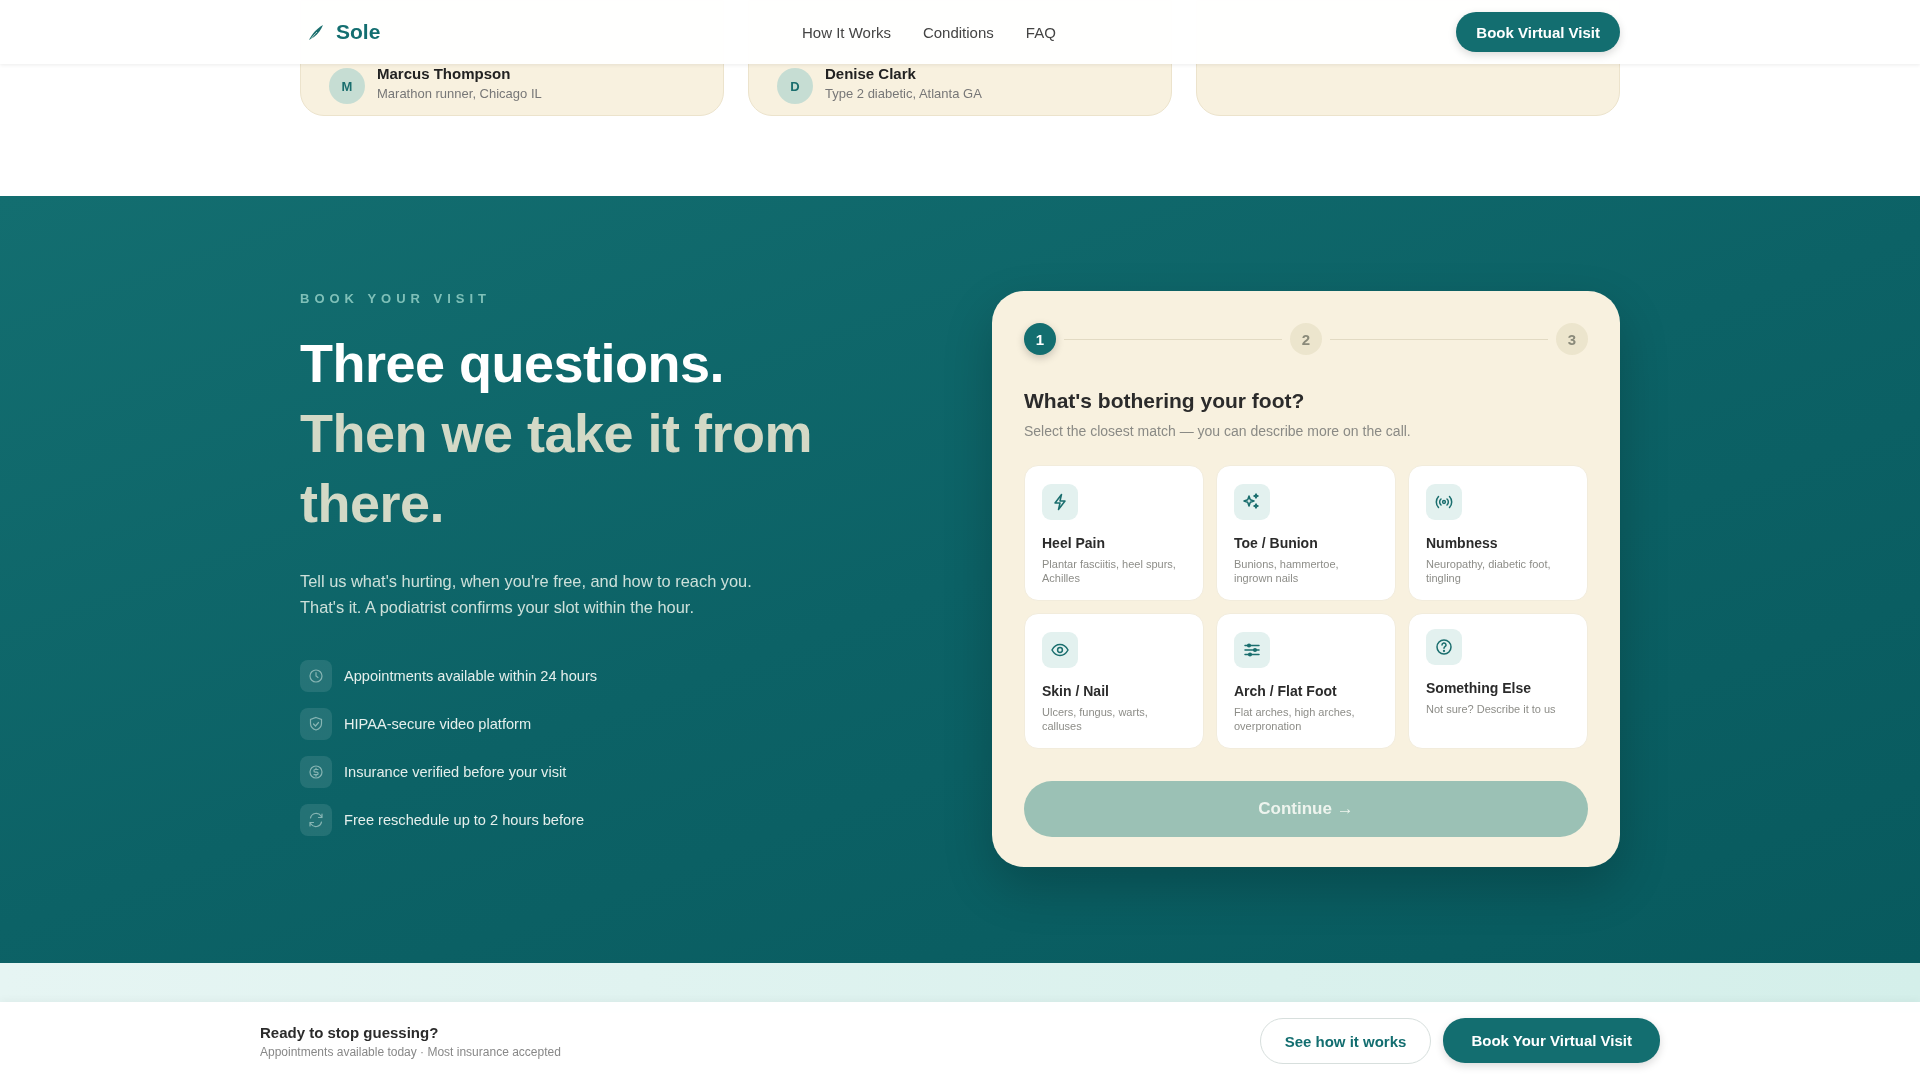 The width and height of the screenshot is (1920, 1080). Describe the element at coordinates (316, 724) in the screenshot. I see `shield-check-icon` at that location.